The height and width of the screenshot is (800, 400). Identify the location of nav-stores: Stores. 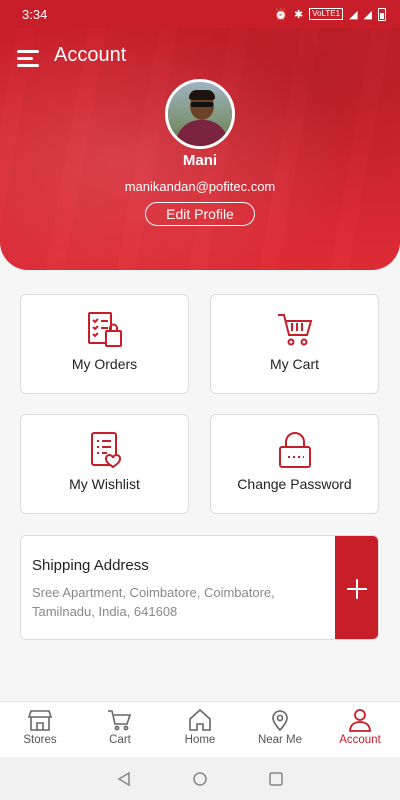
(40, 729).